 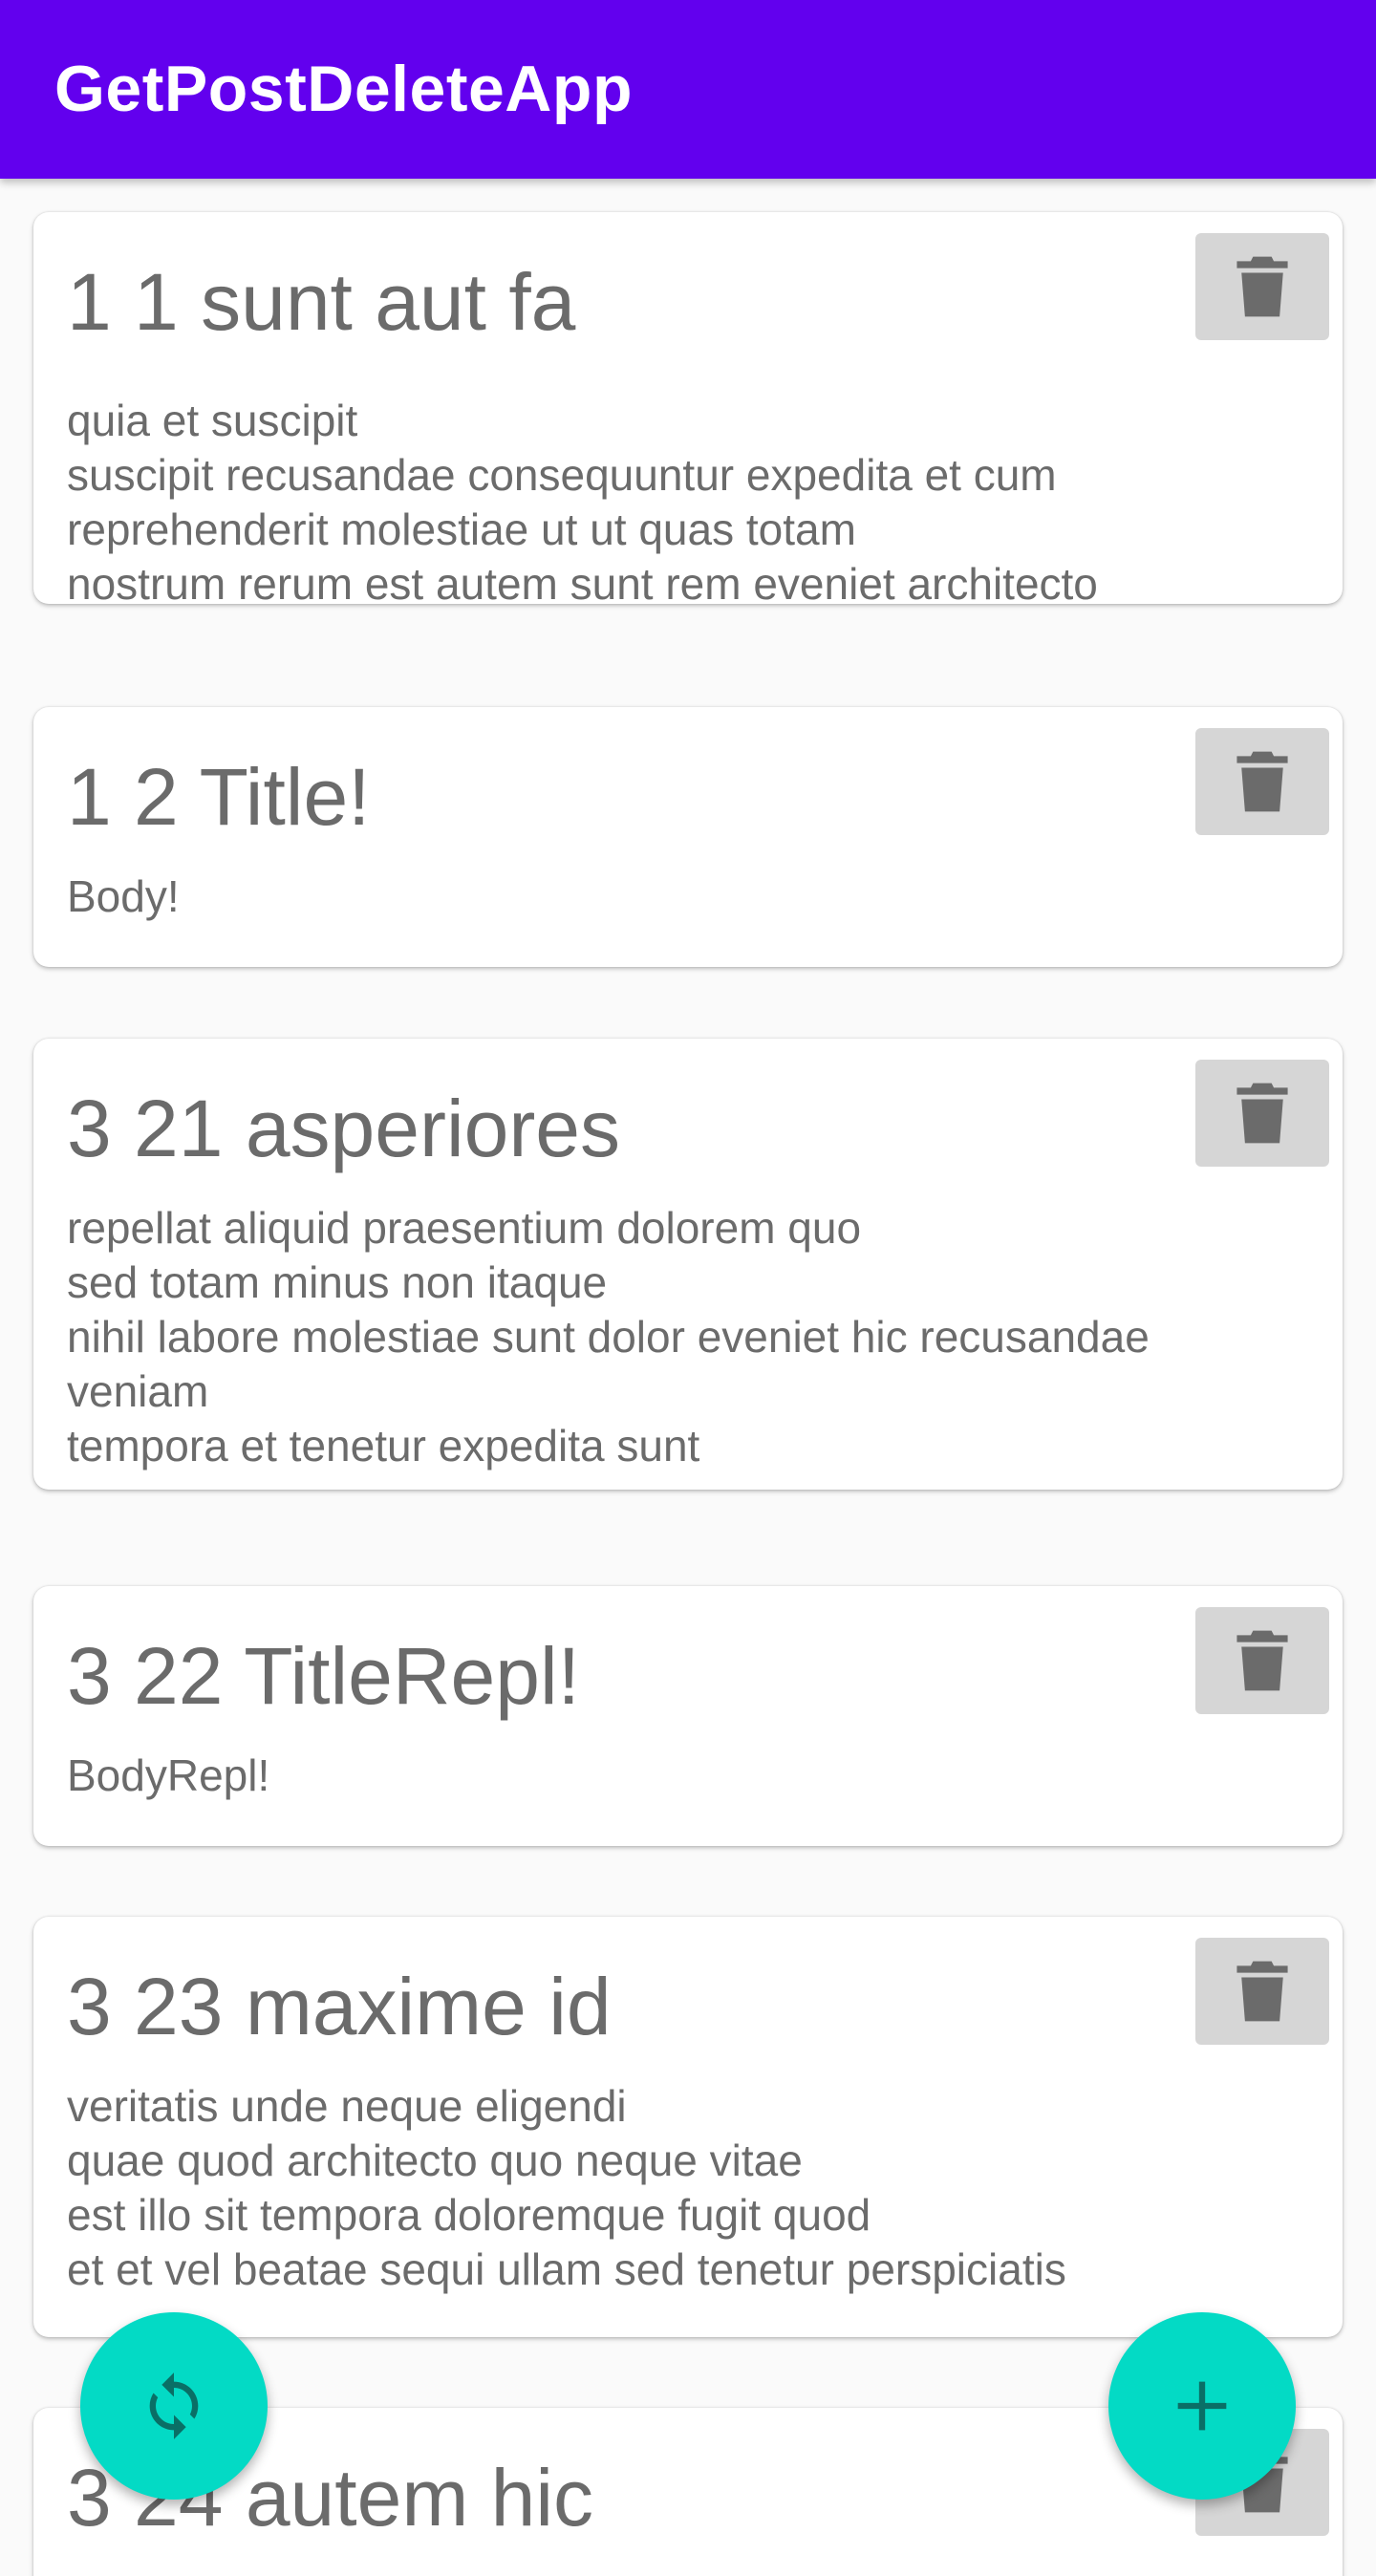 I want to click on post-body: BodyRepl!, so click(x=169, y=1775).